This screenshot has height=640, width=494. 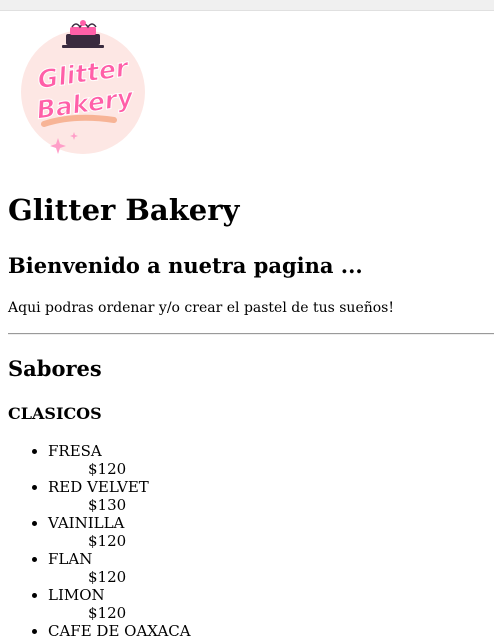 I want to click on list-item: RED VELVET$130, so click(x=119, y=496).